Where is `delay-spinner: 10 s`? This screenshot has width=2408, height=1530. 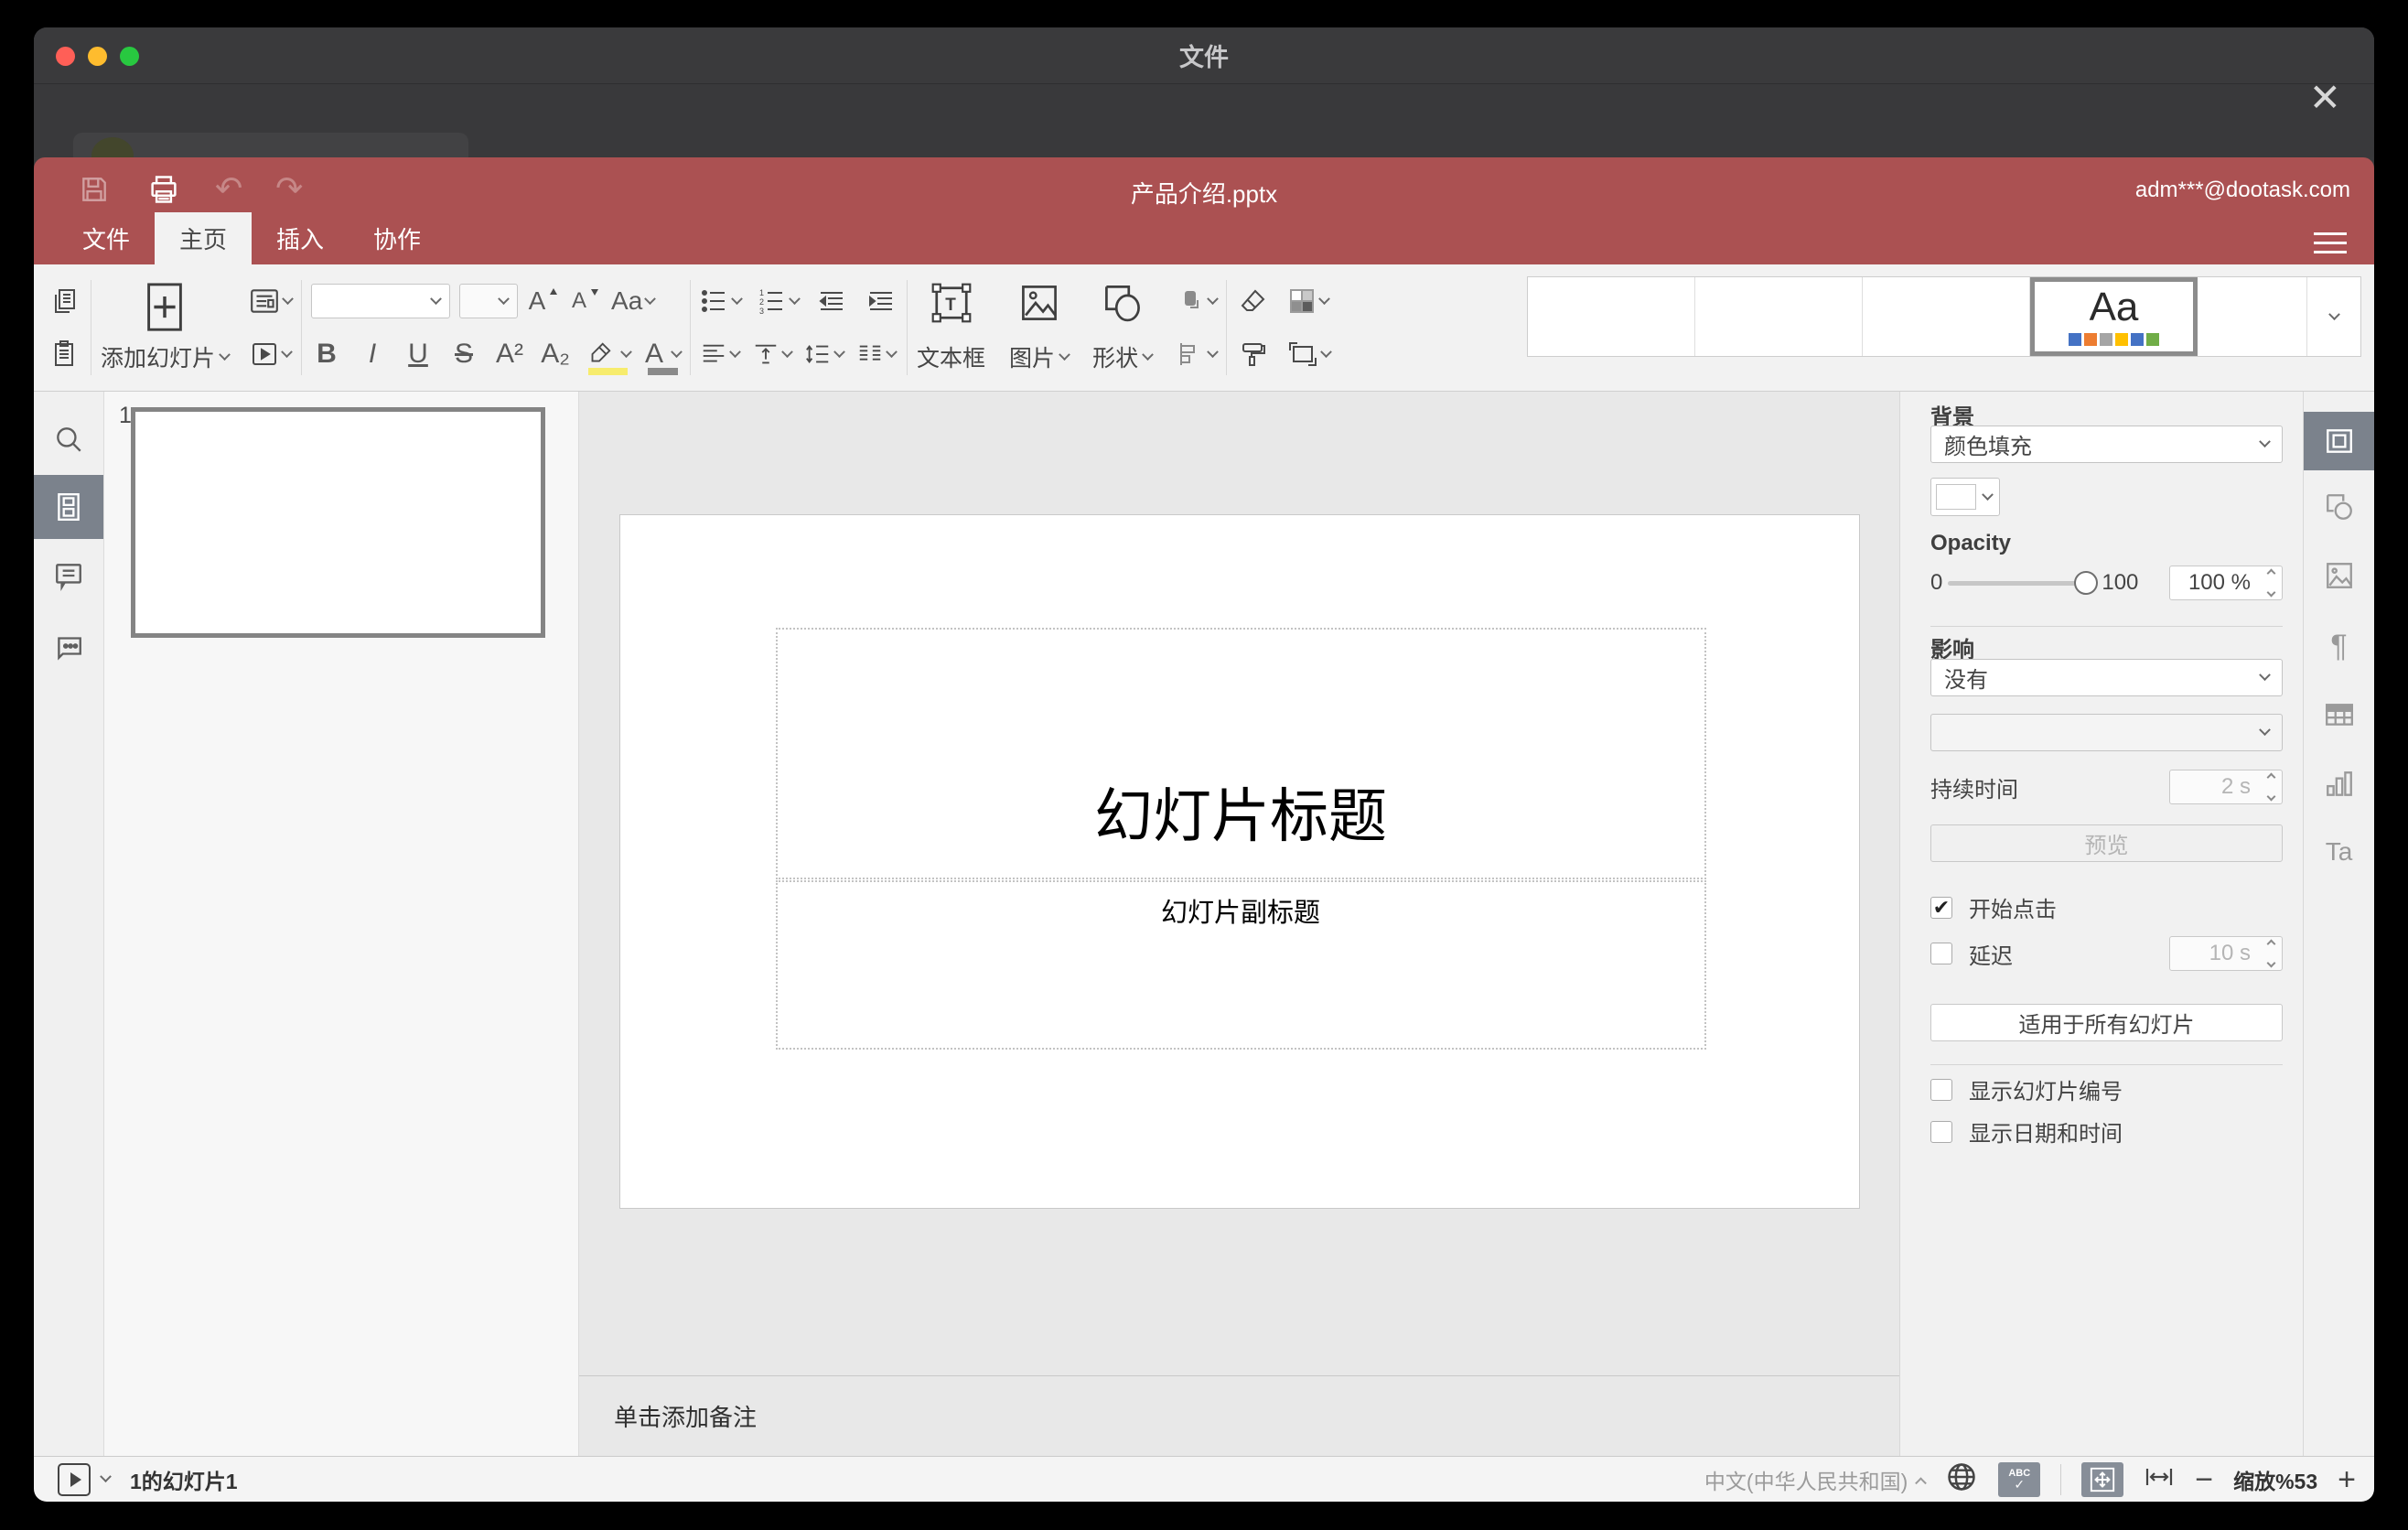 delay-spinner: 10 s is located at coordinates (2226, 953).